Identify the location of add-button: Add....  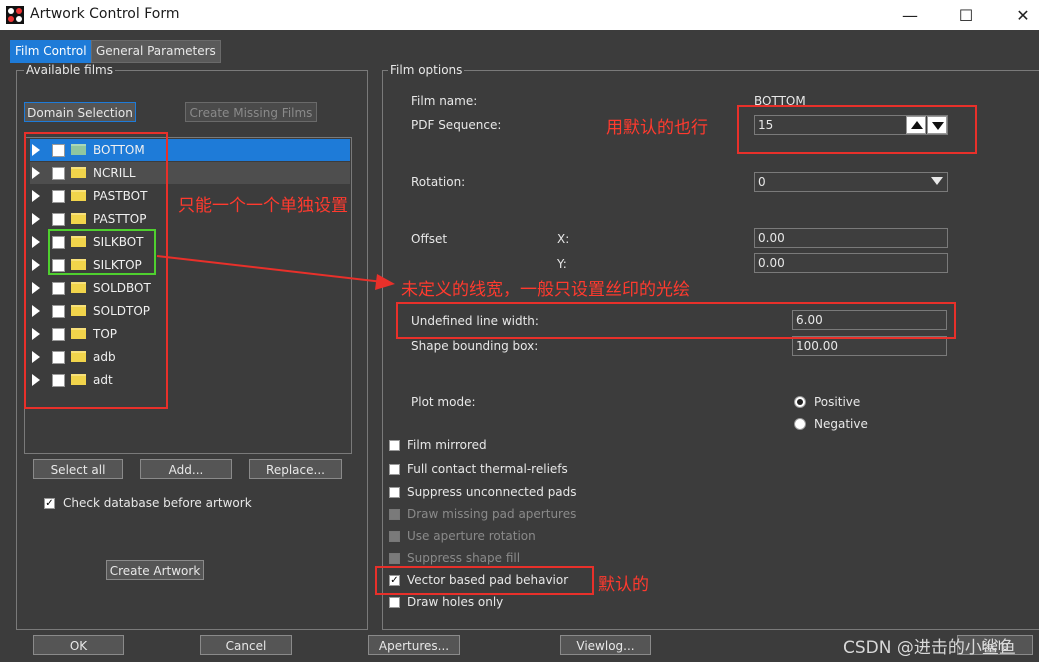
(186, 469).